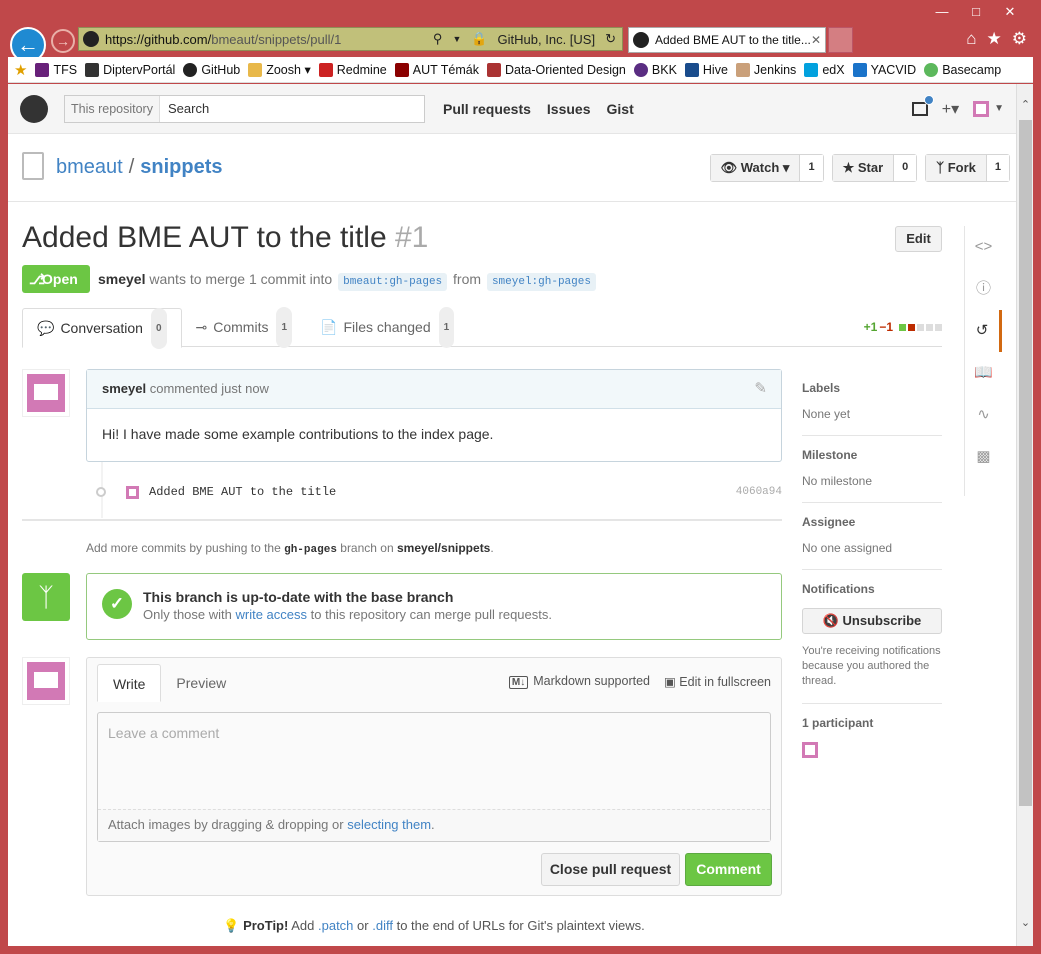  Describe the element at coordinates (1025, 104) in the screenshot. I see `scroll-up-icon: ⌃` at that location.